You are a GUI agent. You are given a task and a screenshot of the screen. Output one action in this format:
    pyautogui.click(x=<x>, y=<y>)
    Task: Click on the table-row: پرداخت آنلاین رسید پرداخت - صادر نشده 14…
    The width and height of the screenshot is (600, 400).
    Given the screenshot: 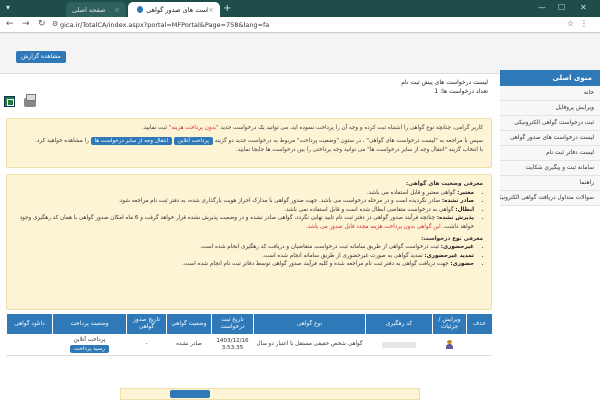 What is the action you would take?
    pyautogui.click(x=249, y=345)
    